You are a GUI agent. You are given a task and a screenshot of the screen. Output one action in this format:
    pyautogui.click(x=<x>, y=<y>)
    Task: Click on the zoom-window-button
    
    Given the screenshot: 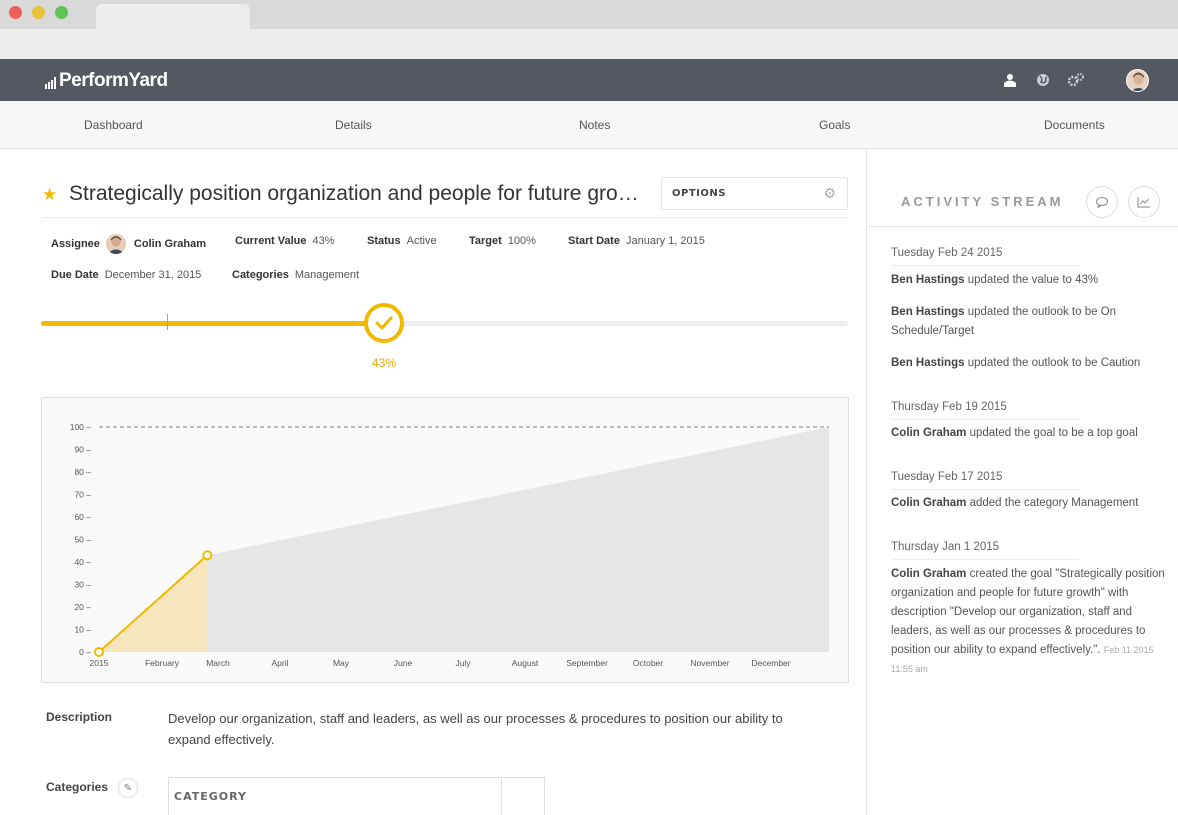 What is the action you would take?
    pyautogui.click(x=61, y=12)
    